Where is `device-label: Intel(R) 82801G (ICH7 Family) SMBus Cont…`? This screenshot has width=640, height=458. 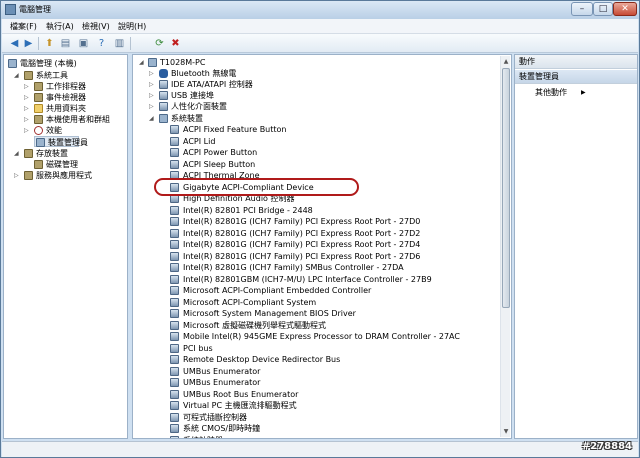 device-label: Intel(R) 82801G (ICH7 Family) SMBus Cont… is located at coordinates (293, 267).